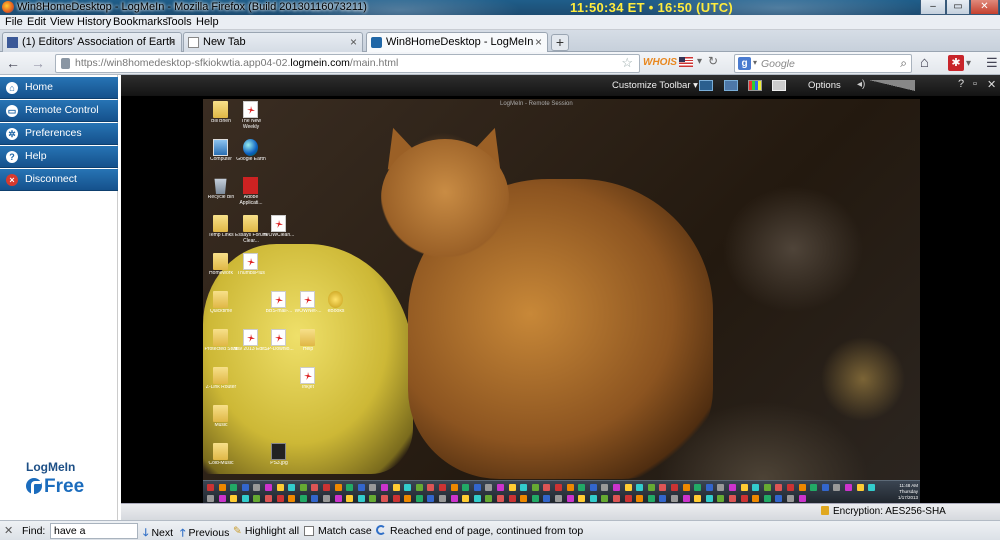 The height and width of the screenshot is (540, 1000). Describe the element at coordinates (279, 458) in the screenshot. I see `desktop-icon: PS3.jpg` at that location.